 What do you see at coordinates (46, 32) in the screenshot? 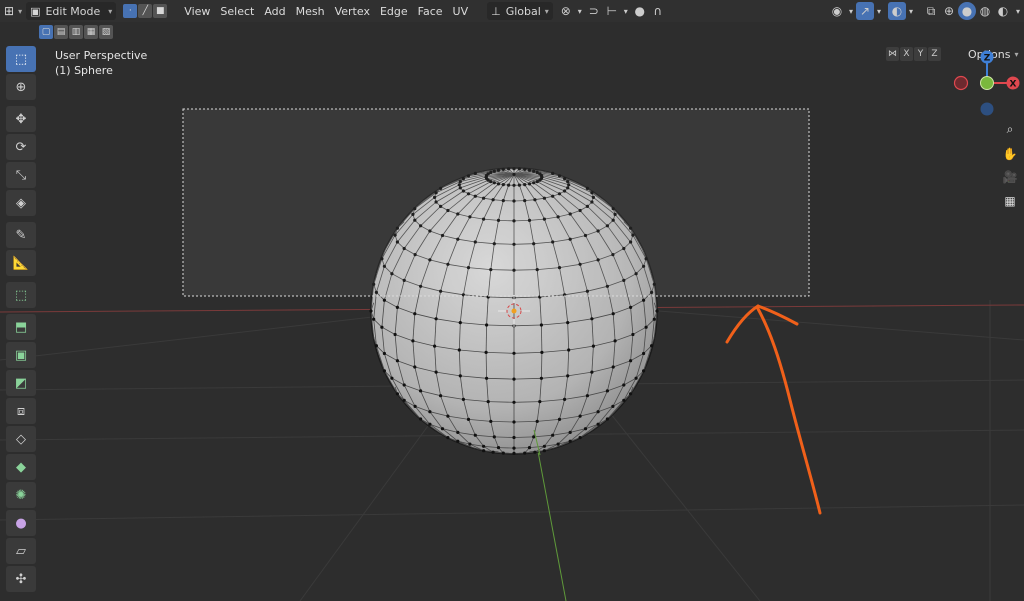
I see `new-selection-icon: ▢` at bounding box center [46, 32].